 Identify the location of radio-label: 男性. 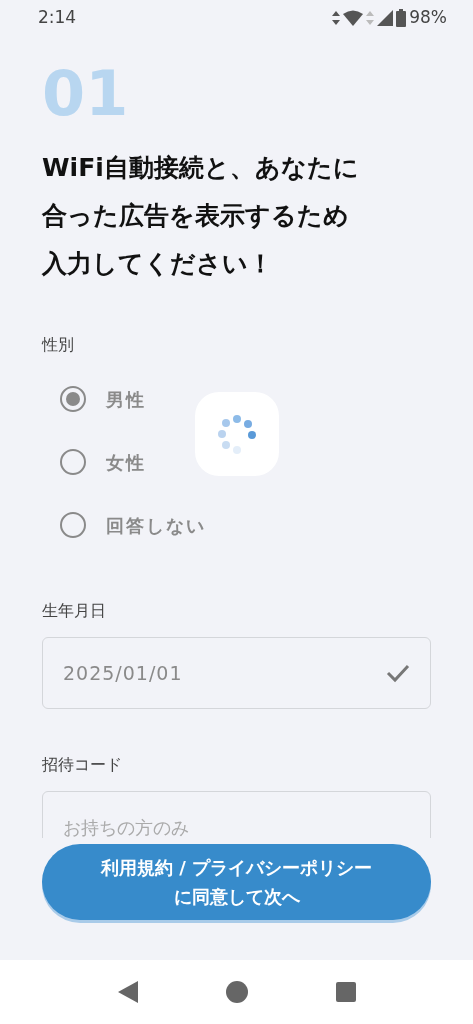
(126, 399).